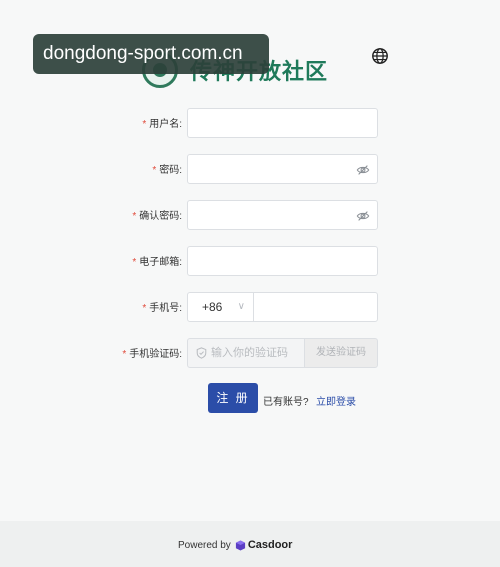  I want to click on phone-row: * 手机号: +86 ∨, so click(250, 307).